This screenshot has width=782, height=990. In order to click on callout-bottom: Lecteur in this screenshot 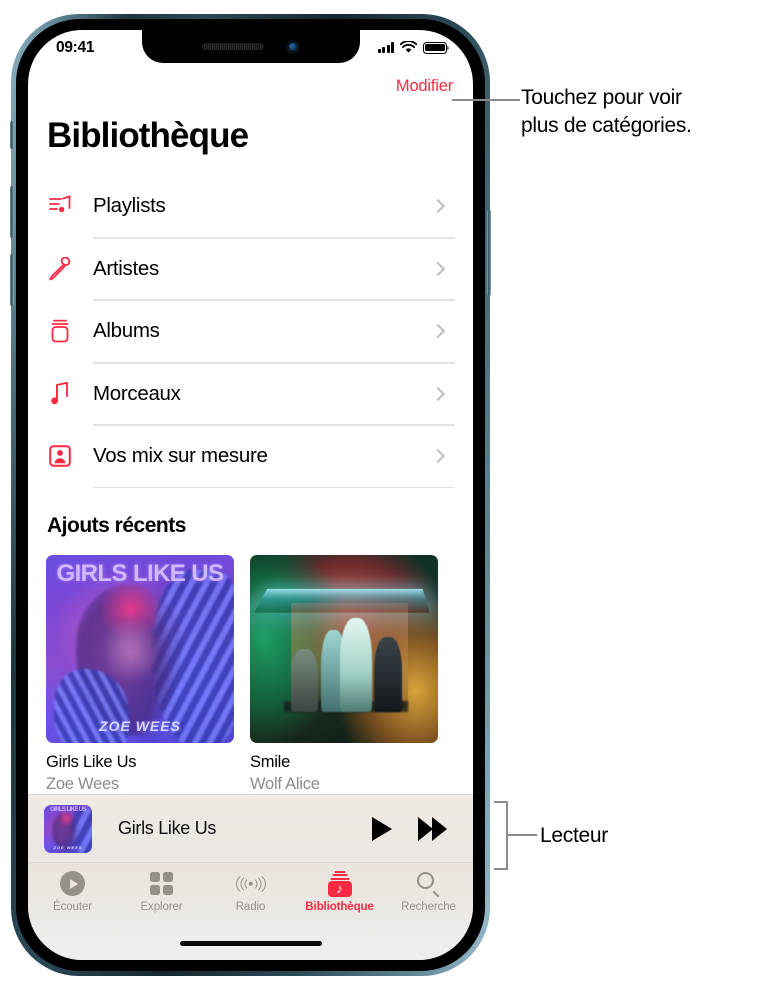, I will do `click(574, 835)`.